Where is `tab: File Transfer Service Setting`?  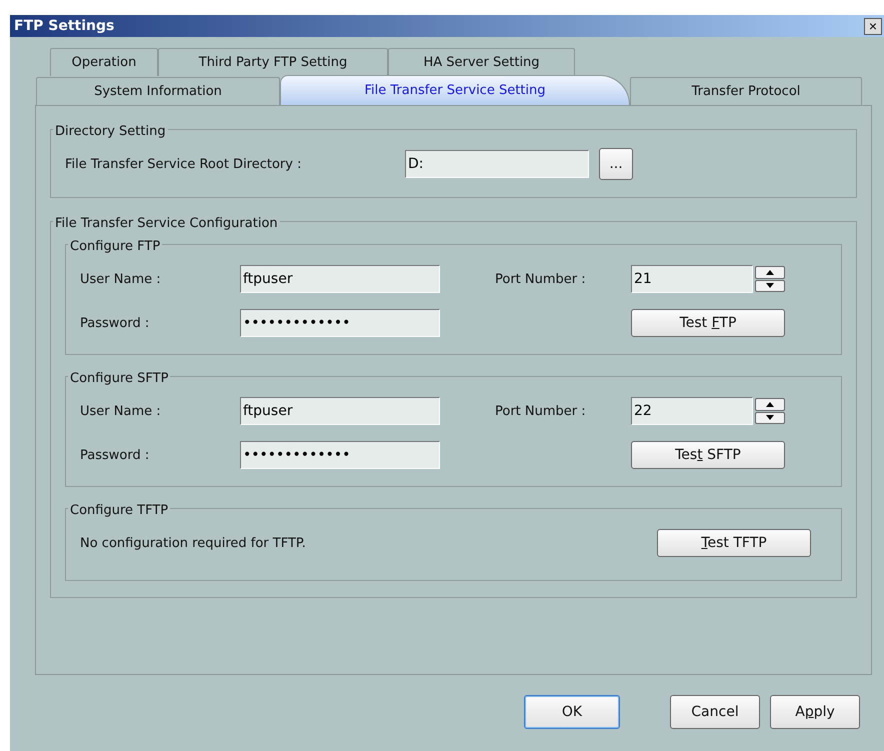 tab: File Transfer Service Setting is located at coordinates (455, 90).